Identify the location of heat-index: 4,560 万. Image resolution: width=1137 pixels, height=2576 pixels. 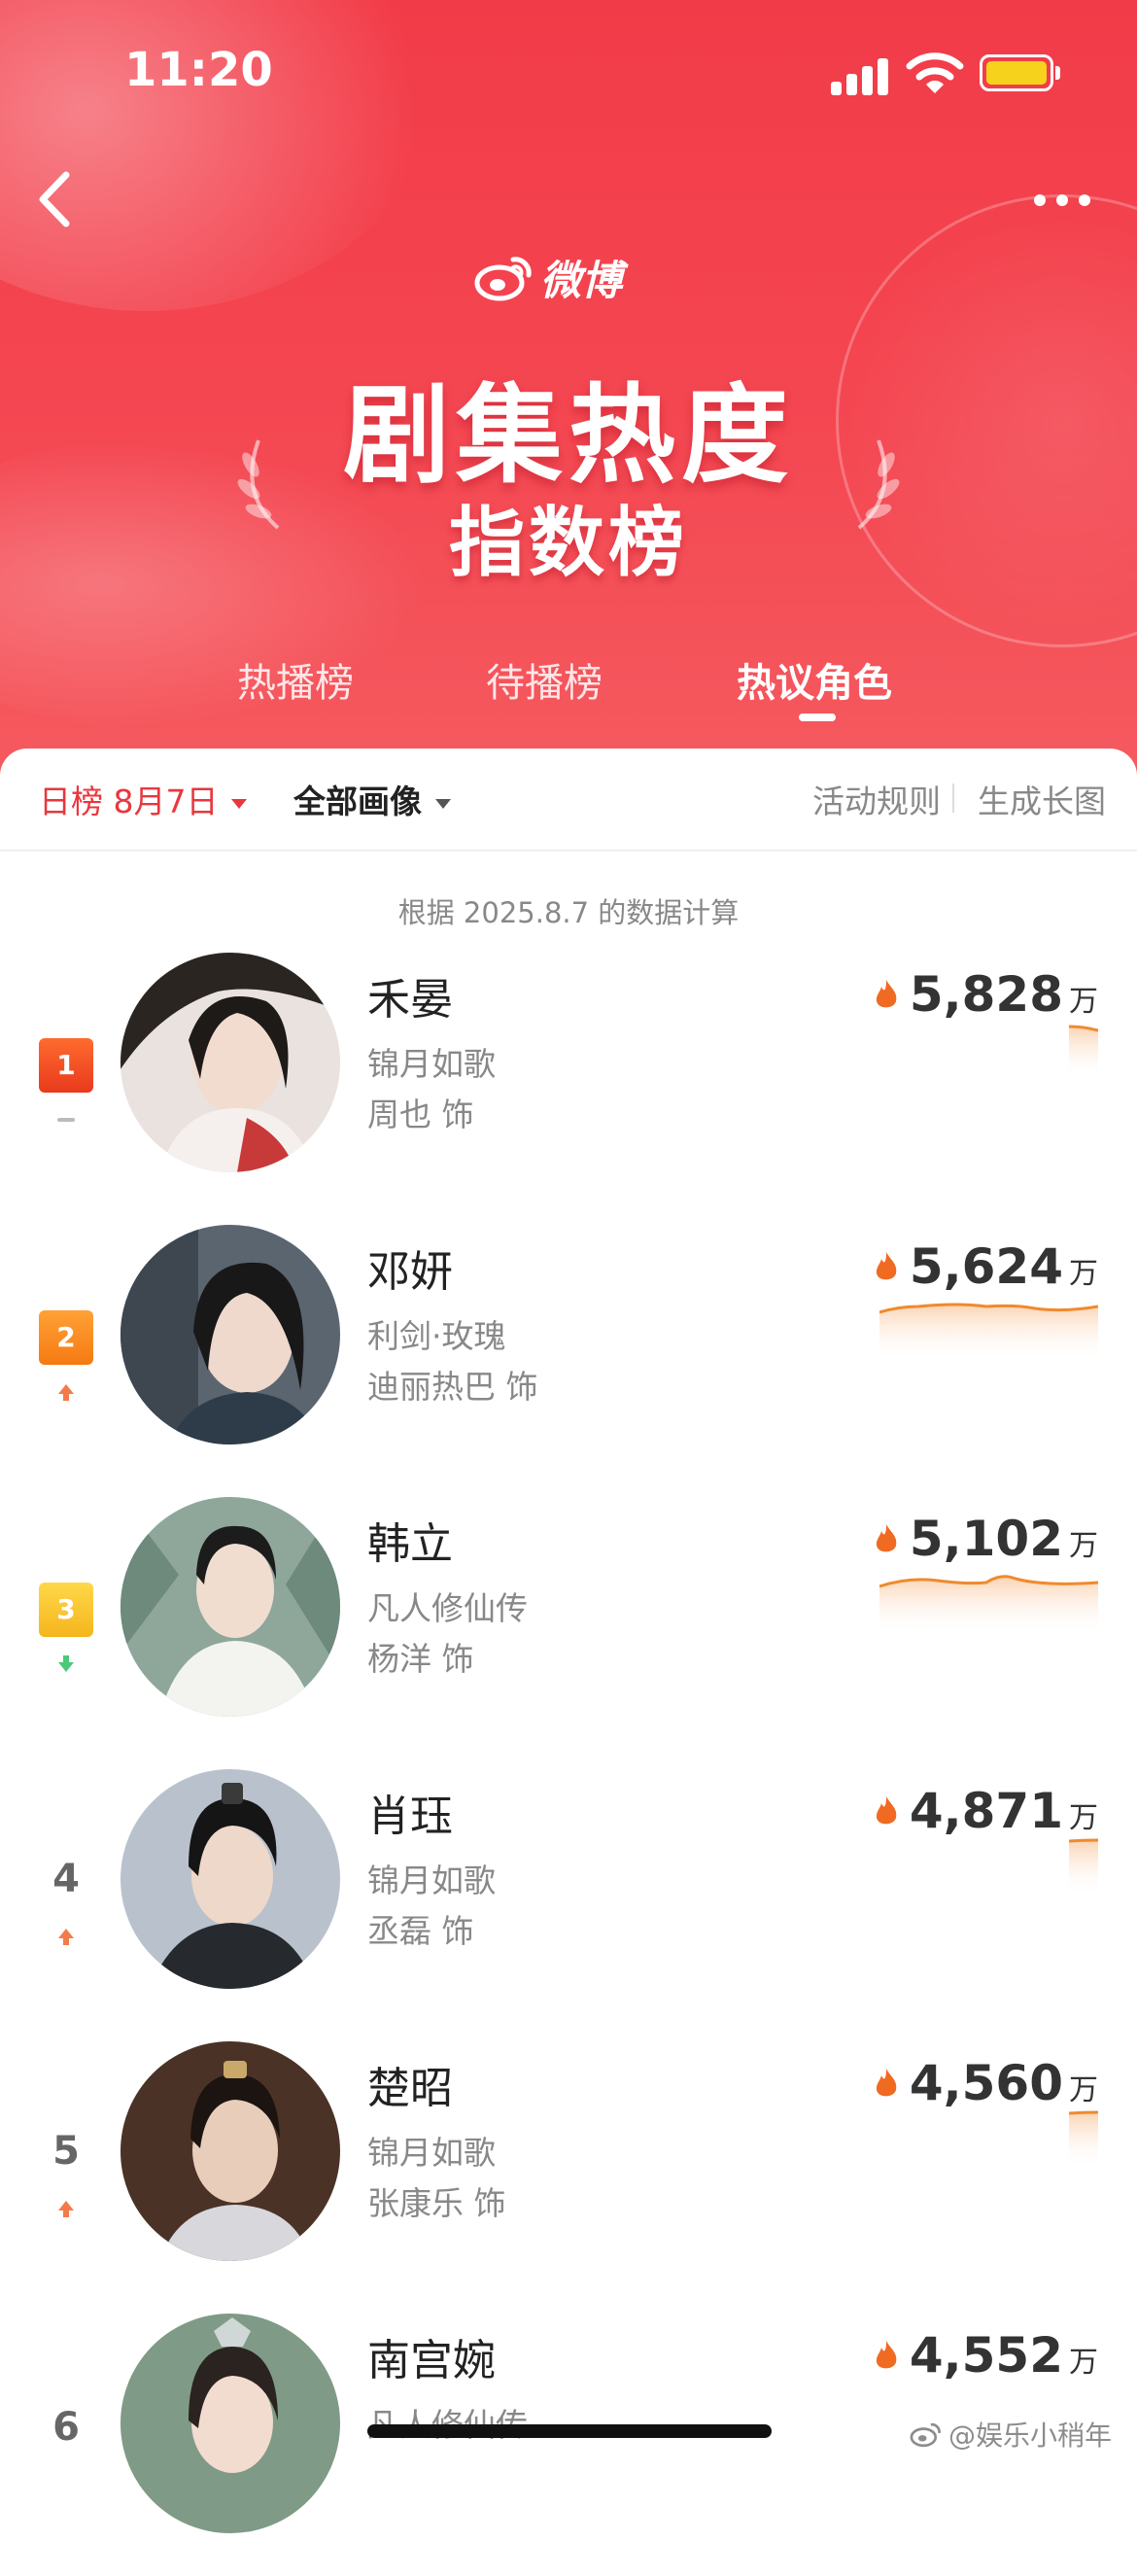
(986, 2083).